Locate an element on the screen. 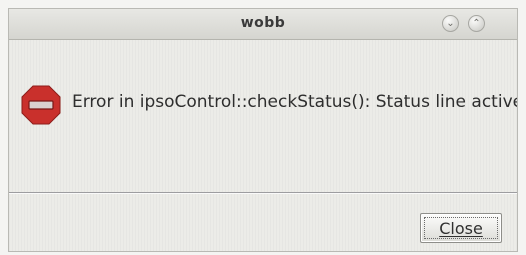 Image resolution: width=526 pixels, height=255 pixels. window-title: wobb is located at coordinates (263, 23).